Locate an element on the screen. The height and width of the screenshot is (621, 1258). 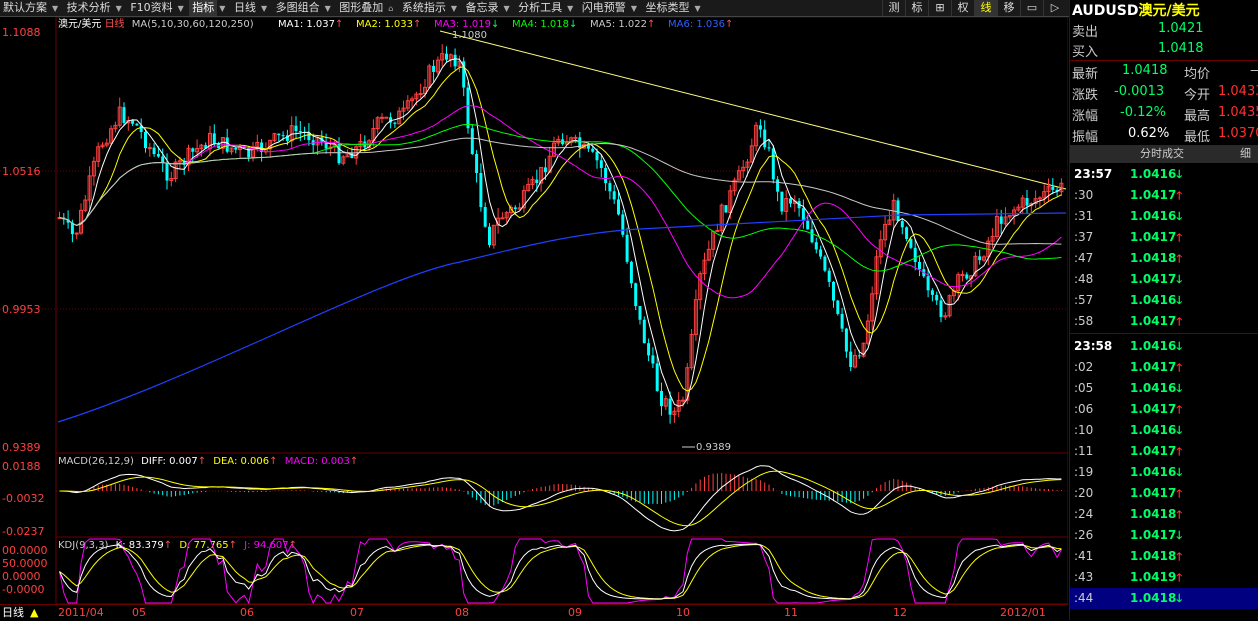
lock-icon: ⌂ is located at coordinates (390, 8).